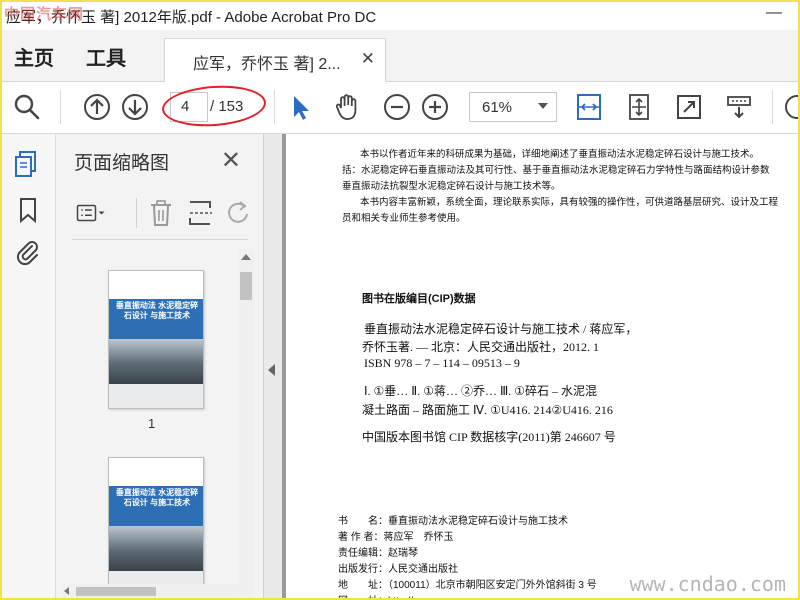 Image resolution: width=800 pixels, height=600 pixels. I want to click on document-tab: 应军，乔怀玉 著] 2... ✕, so click(275, 60).